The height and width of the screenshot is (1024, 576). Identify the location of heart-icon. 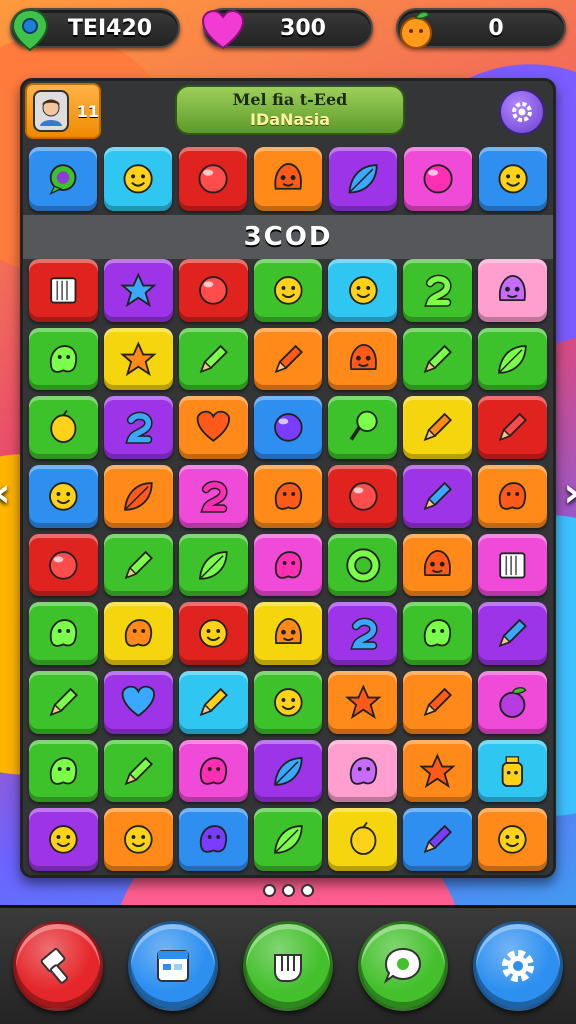
(213, 426).